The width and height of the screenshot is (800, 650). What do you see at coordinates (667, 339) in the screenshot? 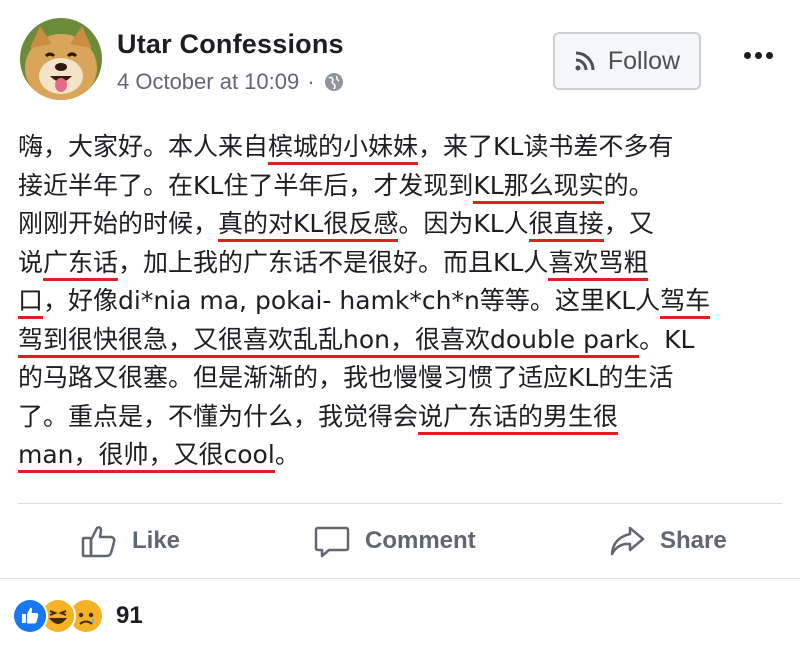
I see `text-segment: 。KL` at bounding box center [667, 339].